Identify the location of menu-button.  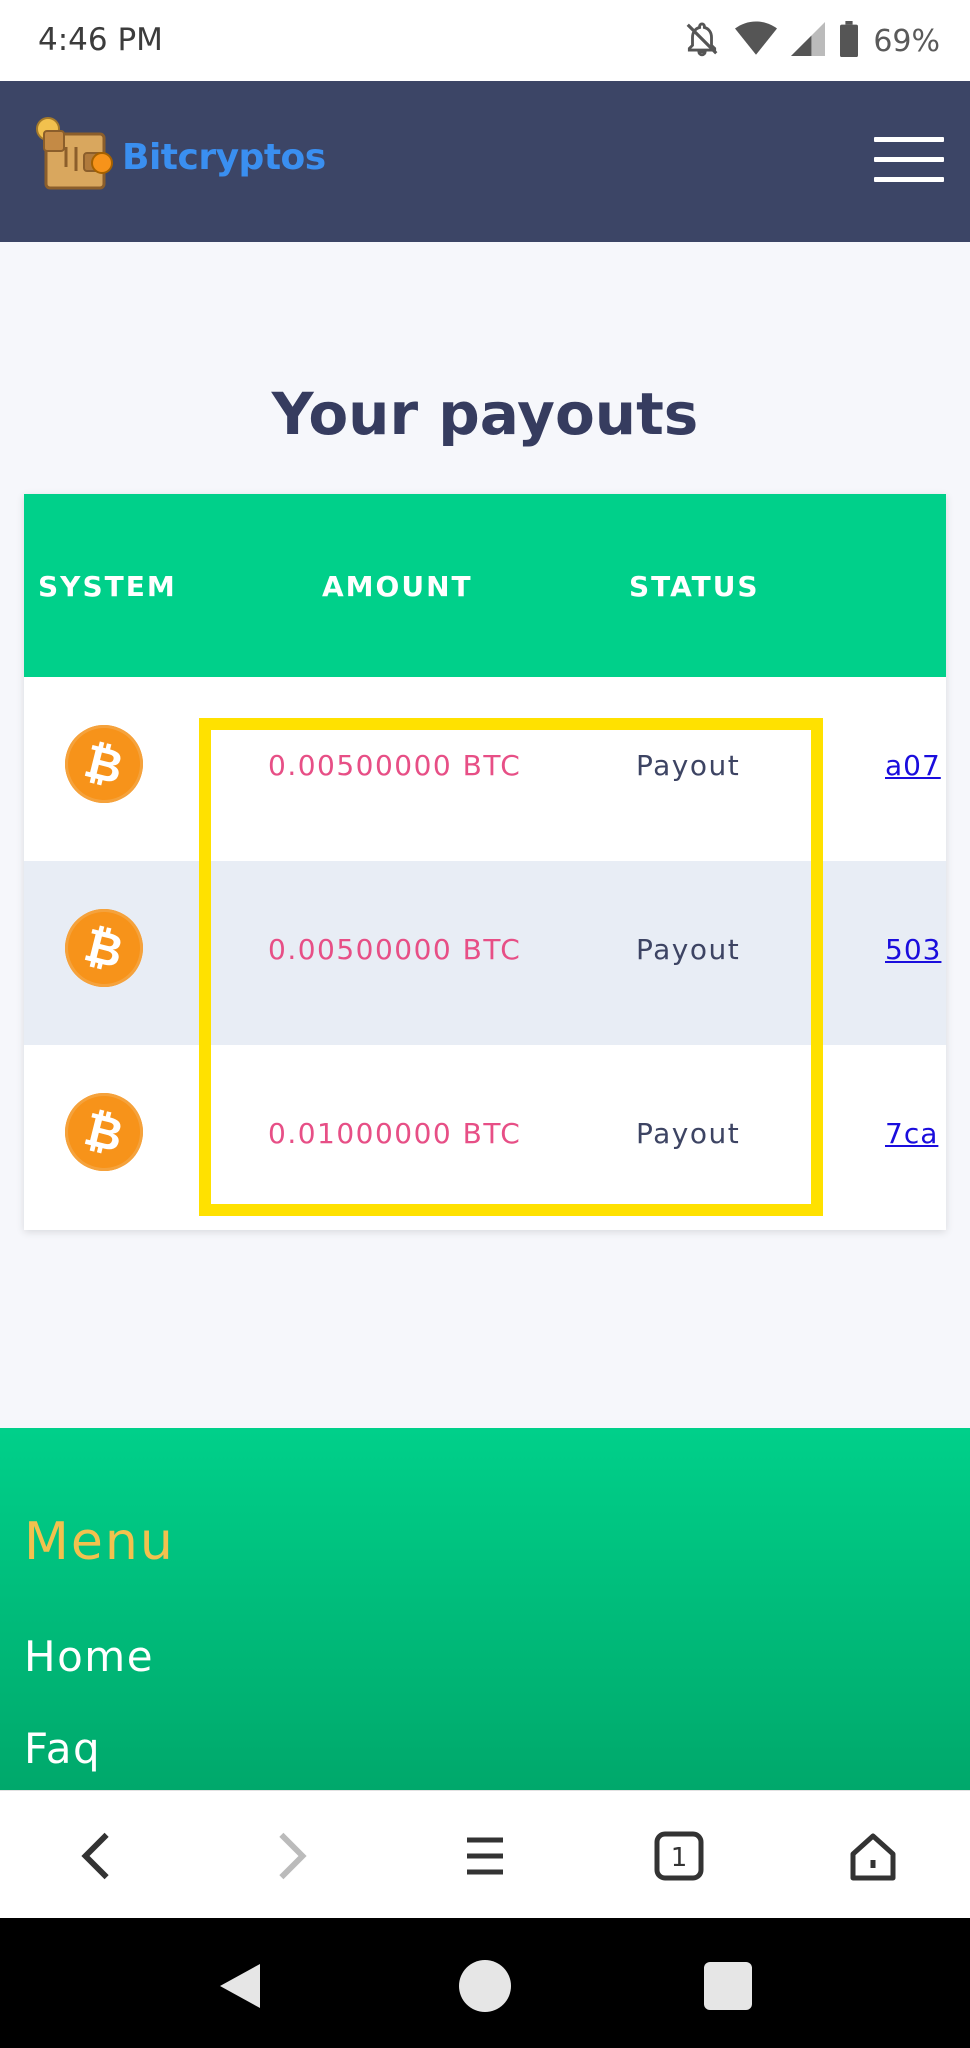
(909, 160).